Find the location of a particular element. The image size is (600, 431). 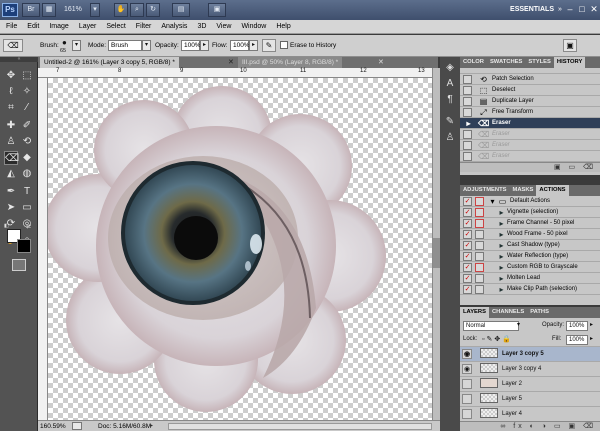

lasso-tool-icon: ℓ is located at coordinates (11, 92).